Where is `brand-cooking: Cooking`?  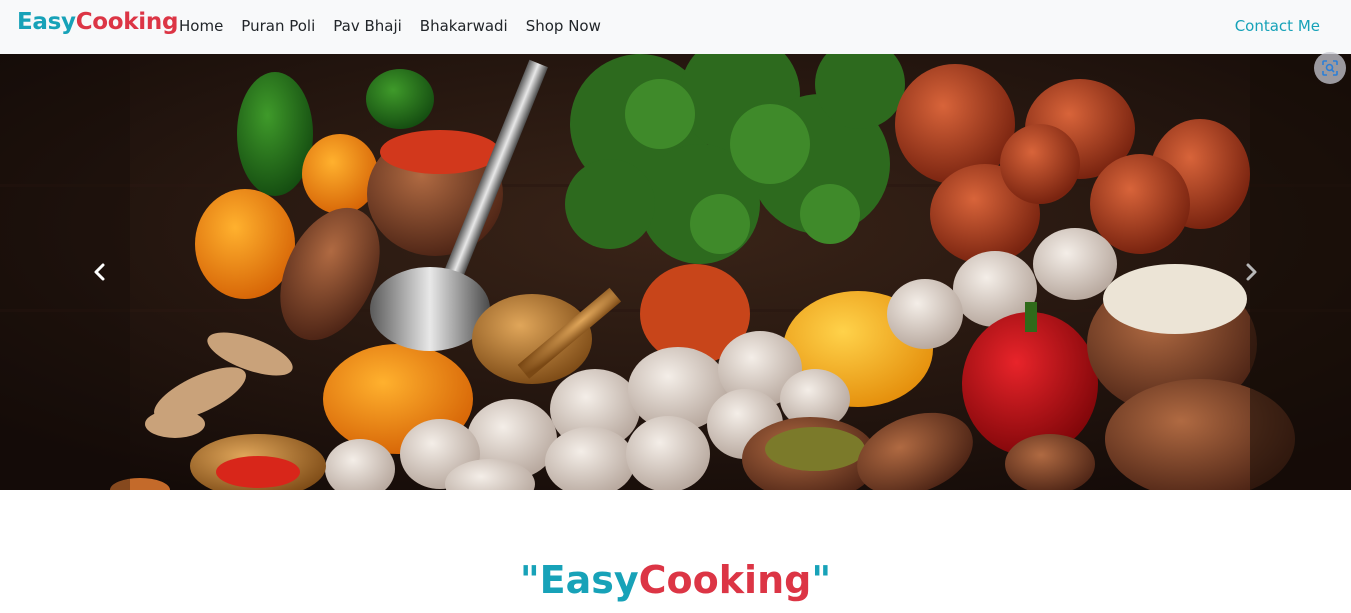
brand-cooking: Cooking is located at coordinates (127, 22).